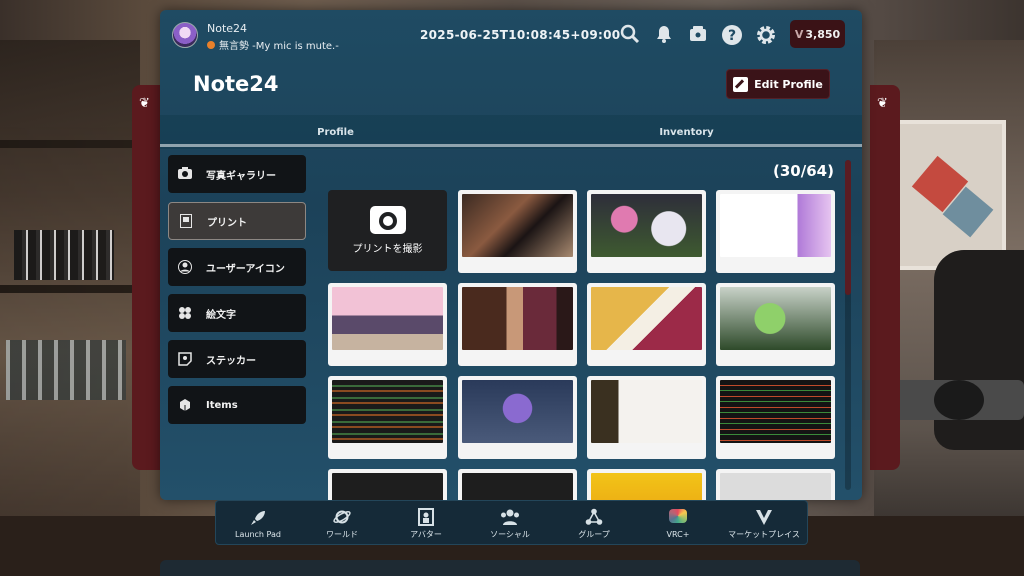  Describe the element at coordinates (237, 313) in the screenshot. I see `sidebar-item-emoji: 絵文字` at that location.